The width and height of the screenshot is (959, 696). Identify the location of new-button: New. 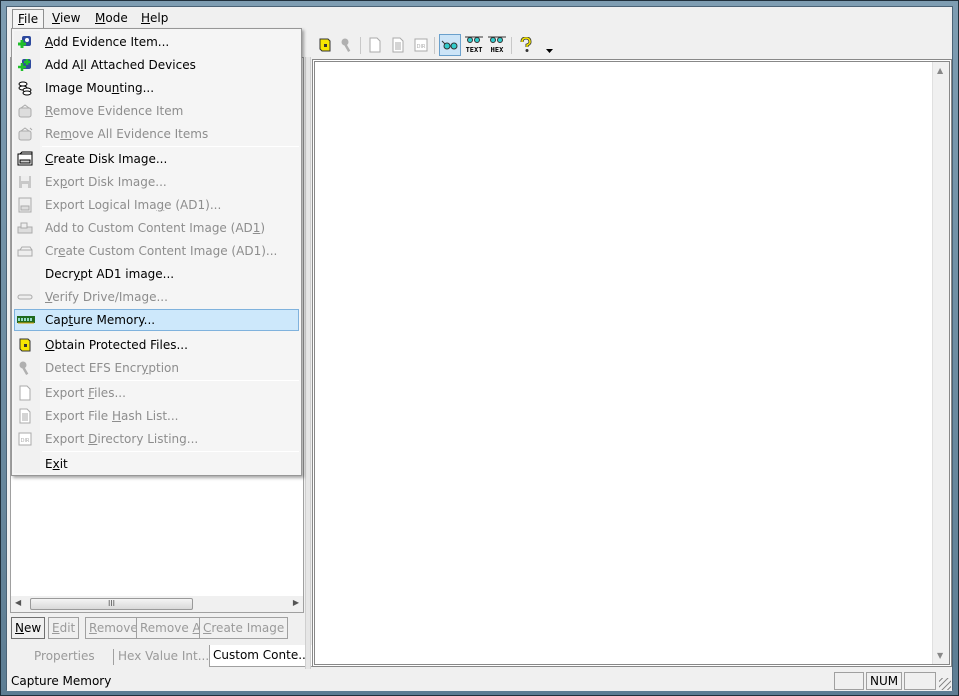
(28, 628).